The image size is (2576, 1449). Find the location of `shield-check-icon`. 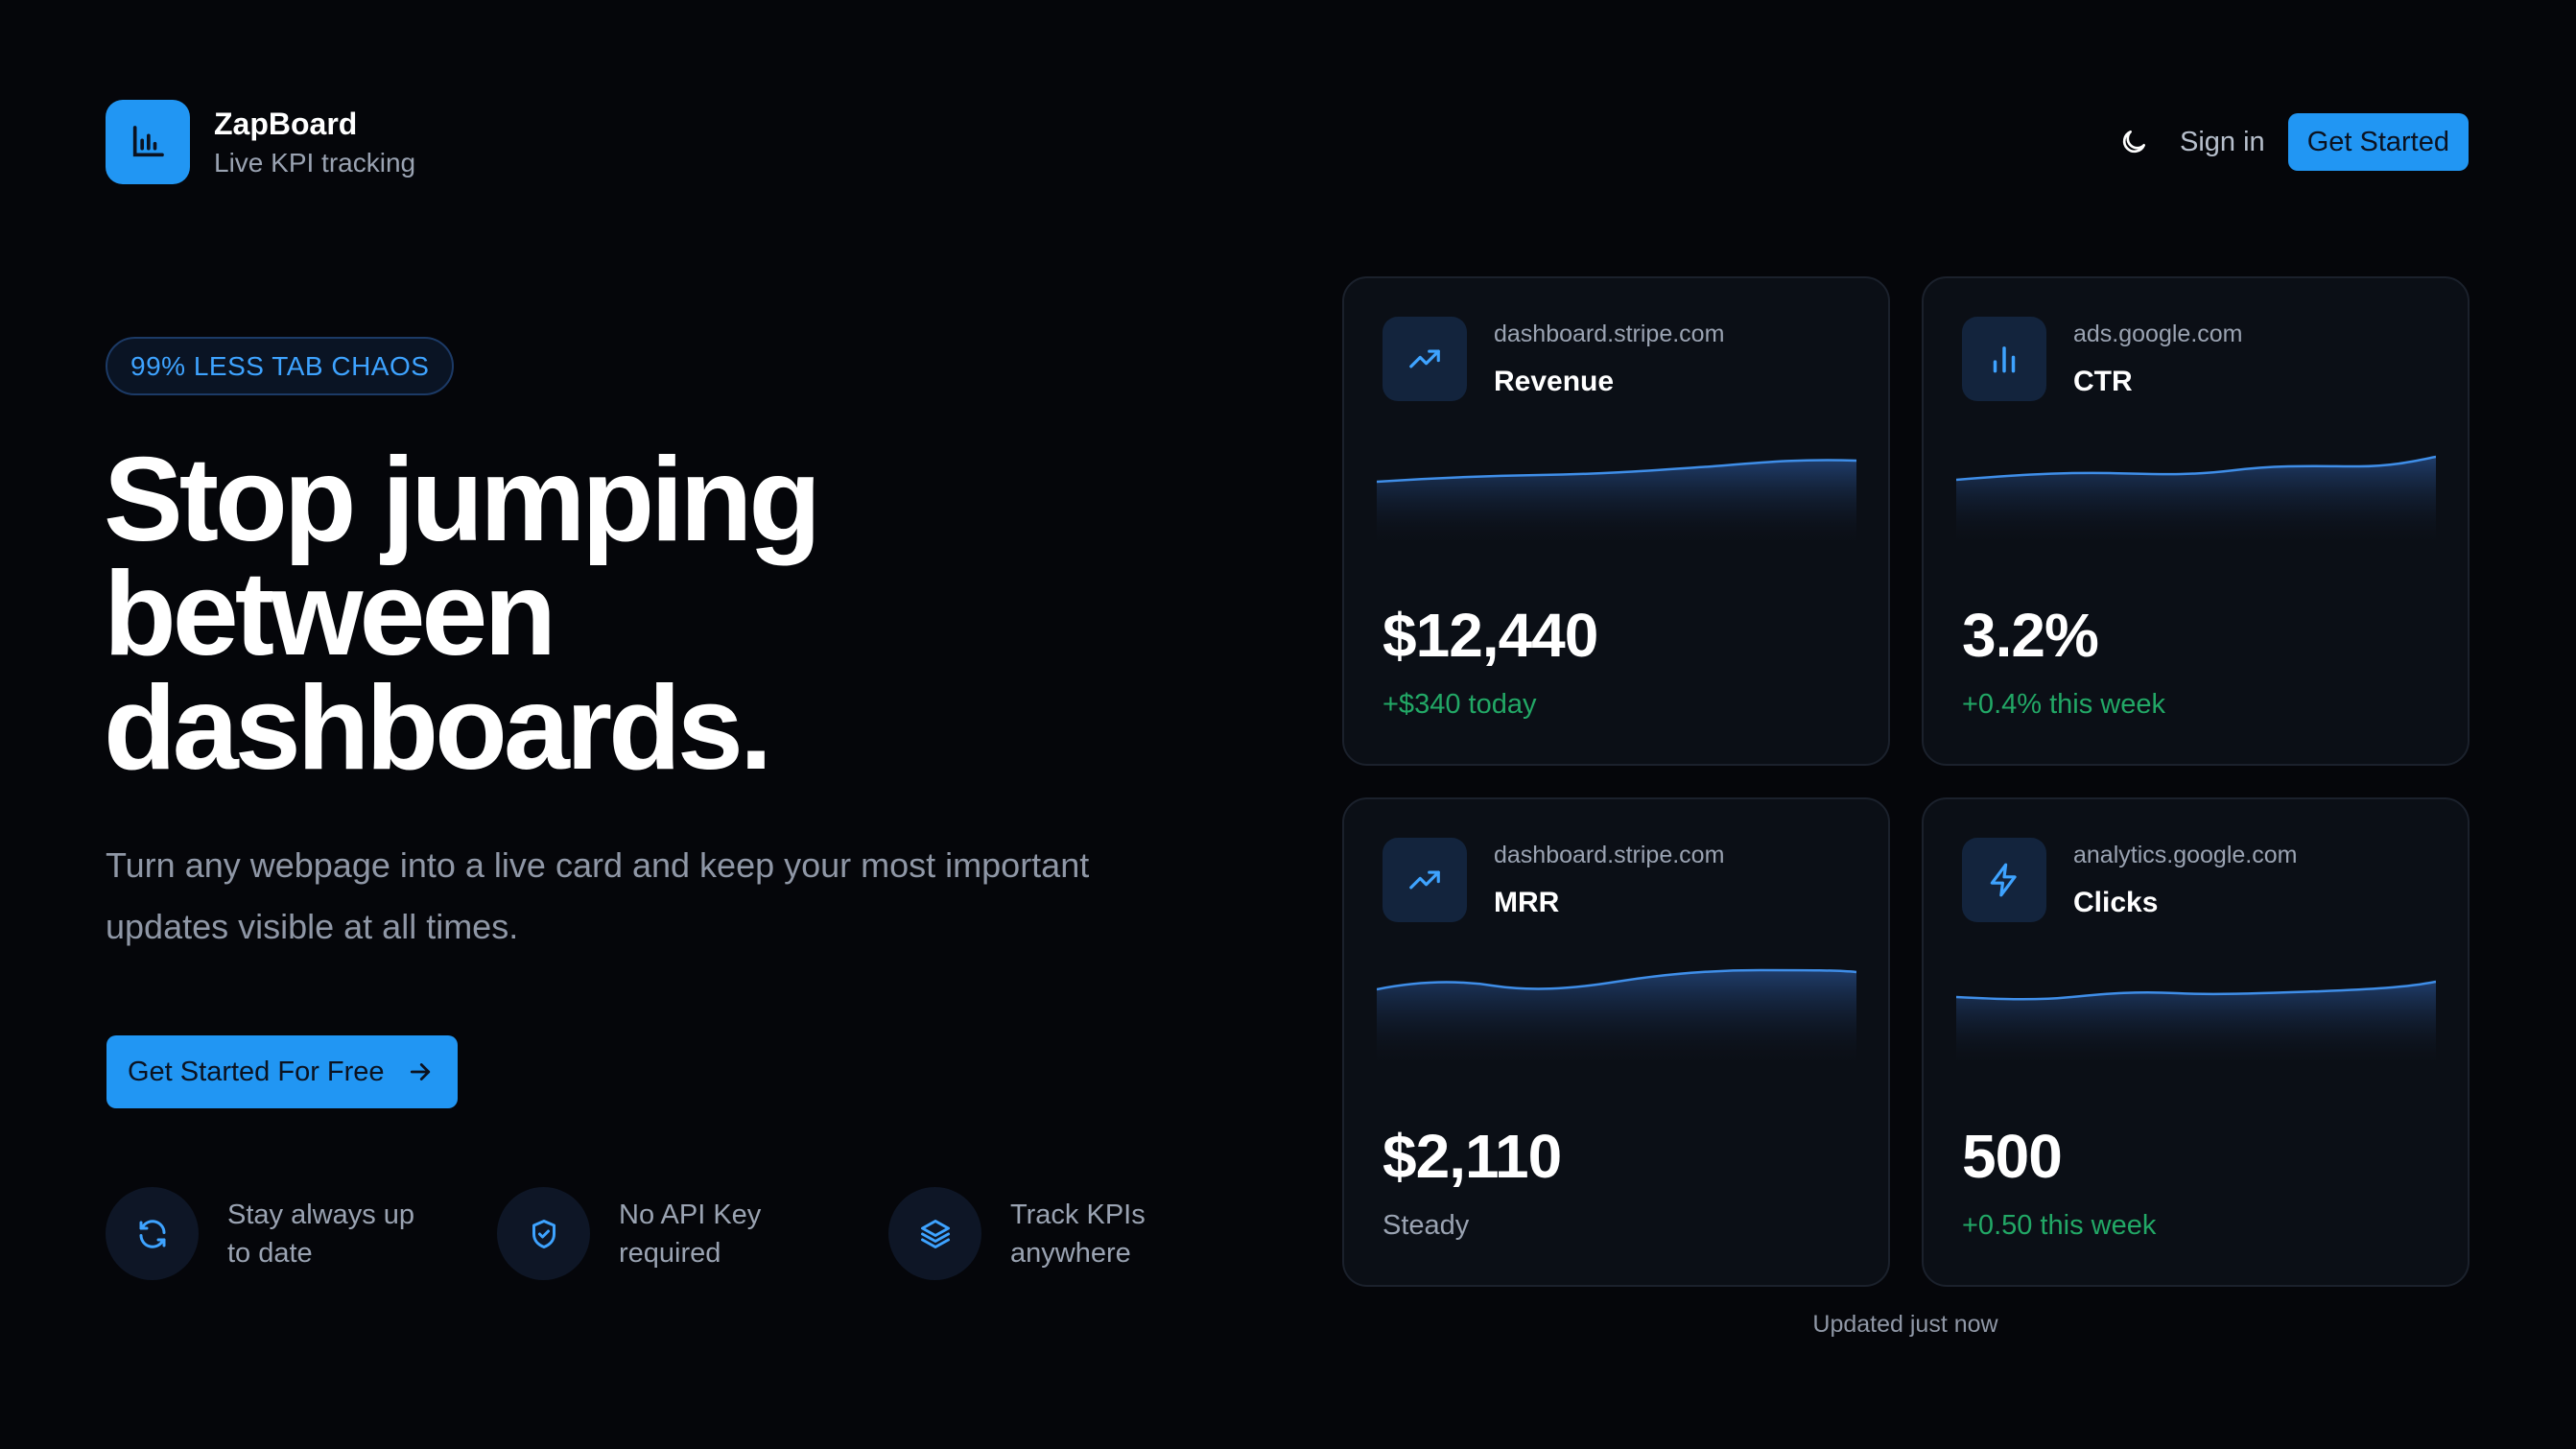

shield-check-icon is located at coordinates (543, 1234).